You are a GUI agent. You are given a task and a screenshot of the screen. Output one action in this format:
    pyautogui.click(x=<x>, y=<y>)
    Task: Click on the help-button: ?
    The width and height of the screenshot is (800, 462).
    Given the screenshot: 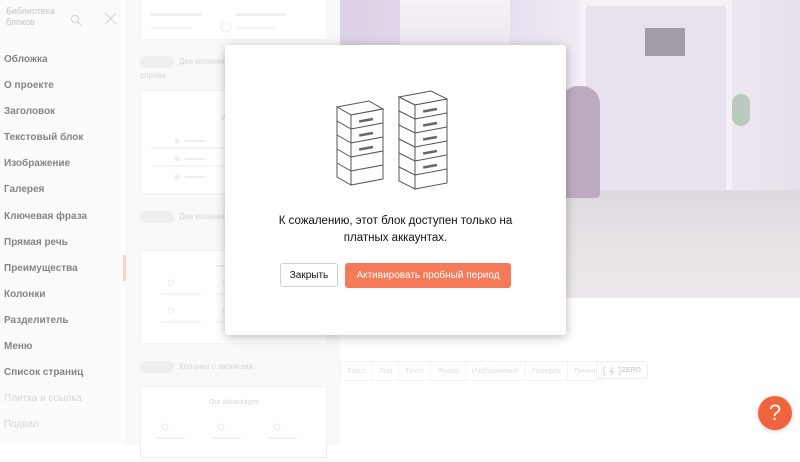 What is the action you would take?
    pyautogui.click(x=775, y=413)
    